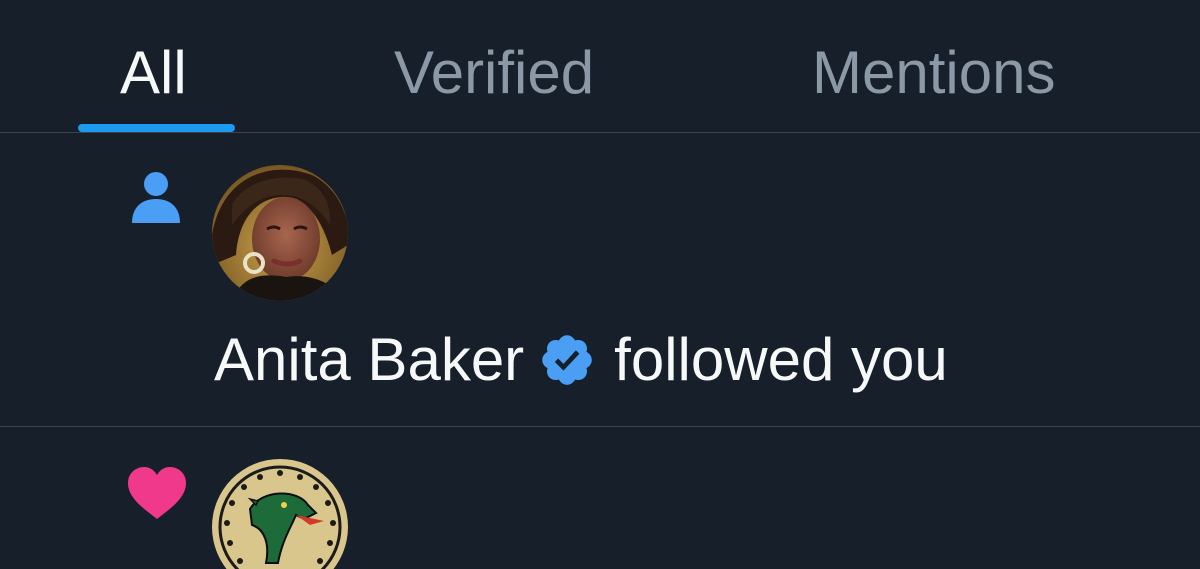 The width and height of the screenshot is (1200, 569). Describe the element at coordinates (494, 73) in the screenshot. I see `tab-verified: Verified` at that location.